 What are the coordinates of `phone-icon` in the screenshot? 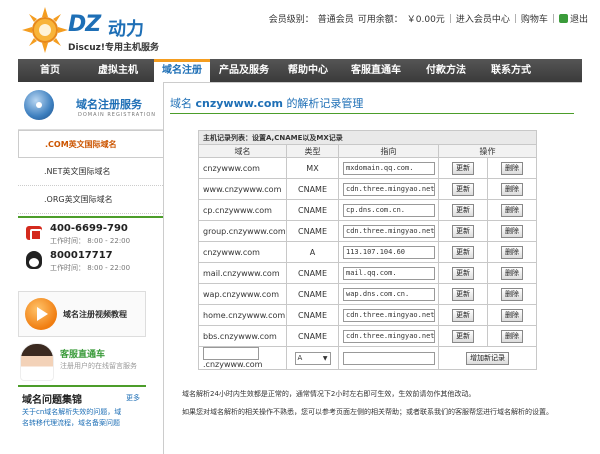 It's located at (34, 233).